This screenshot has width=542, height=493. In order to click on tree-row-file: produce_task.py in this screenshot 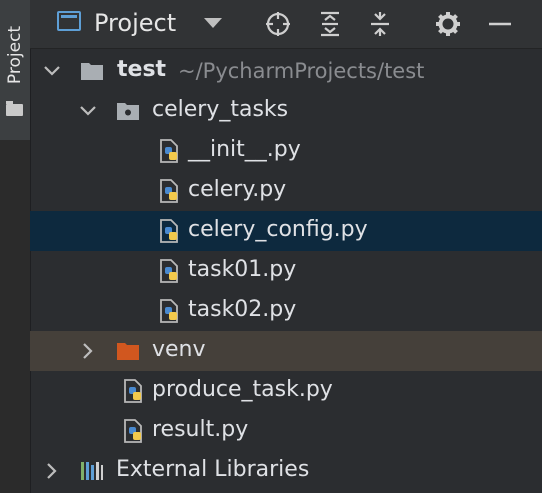, I will do `click(286, 391)`.